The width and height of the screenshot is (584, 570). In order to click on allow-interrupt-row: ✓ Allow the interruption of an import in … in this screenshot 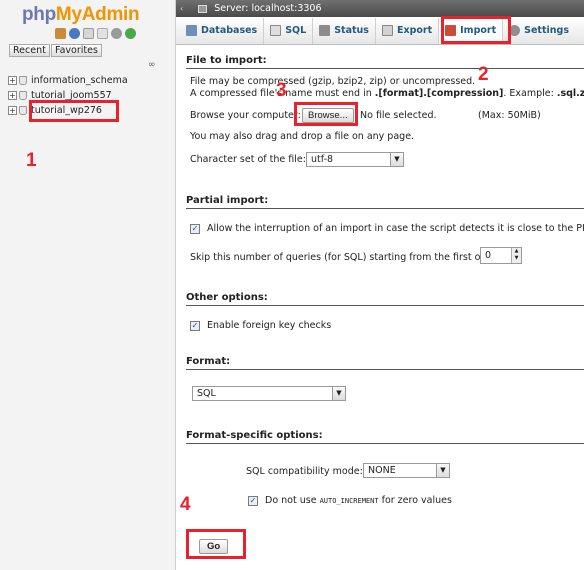, I will do `click(387, 228)`.